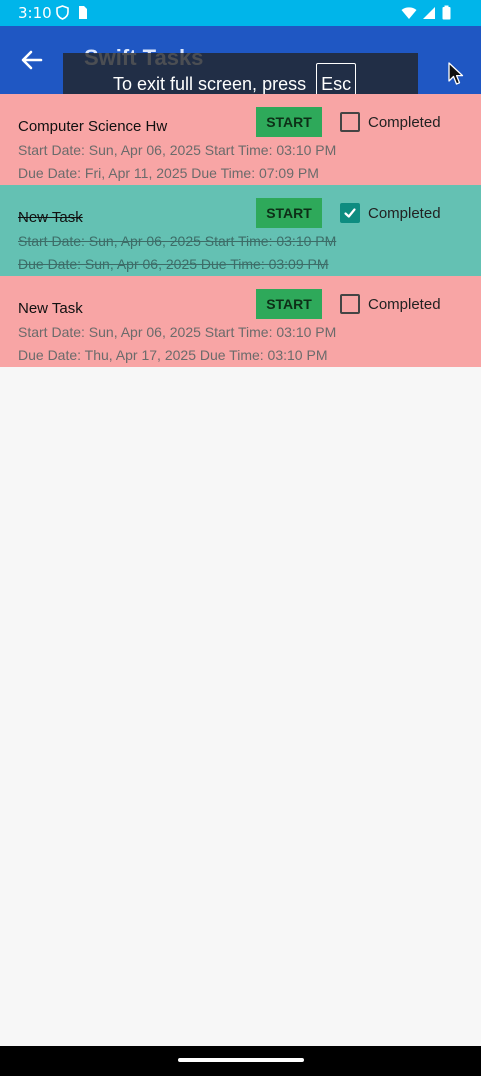 The image size is (481, 1076). Describe the element at coordinates (72, 14) in the screenshot. I see `status-left-icons` at that location.